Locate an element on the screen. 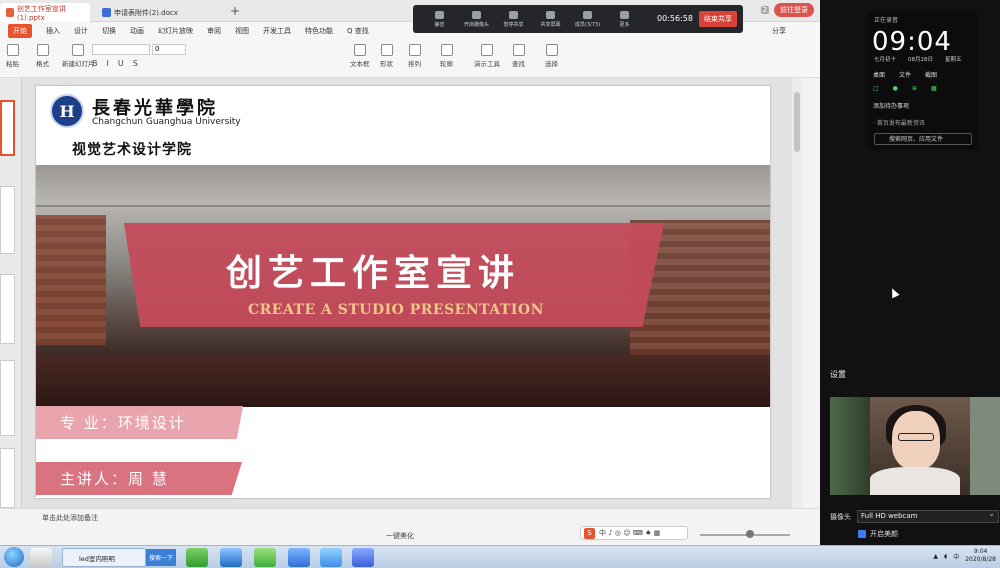 The image size is (1000, 568). desktop-shortcut: 桌面 is located at coordinates (879, 74).